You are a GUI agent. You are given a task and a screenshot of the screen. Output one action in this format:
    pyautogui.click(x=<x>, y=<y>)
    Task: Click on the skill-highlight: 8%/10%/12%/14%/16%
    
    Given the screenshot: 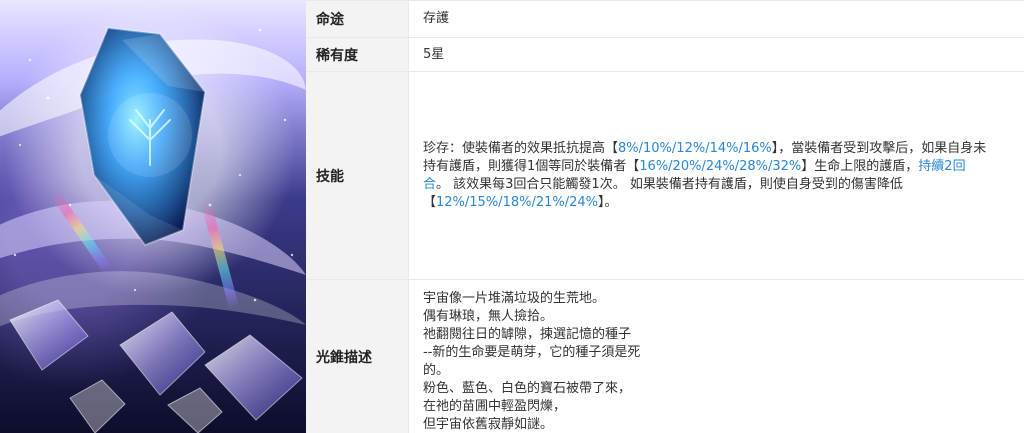 What is the action you would take?
    pyautogui.click(x=695, y=148)
    